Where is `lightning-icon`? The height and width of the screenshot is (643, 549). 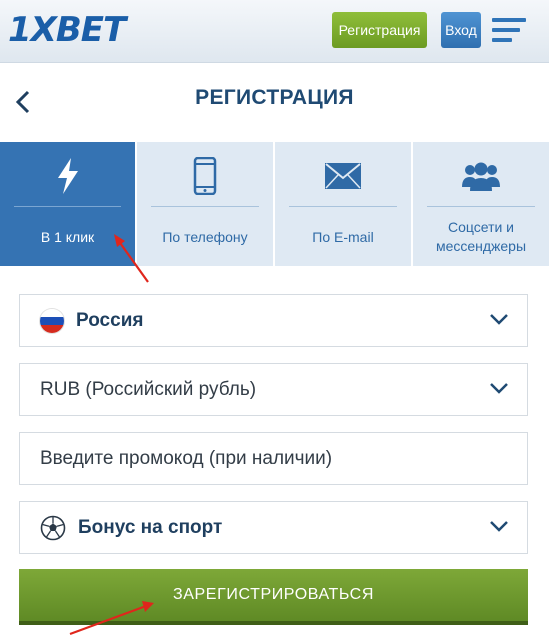
lightning-icon is located at coordinates (68, 176).